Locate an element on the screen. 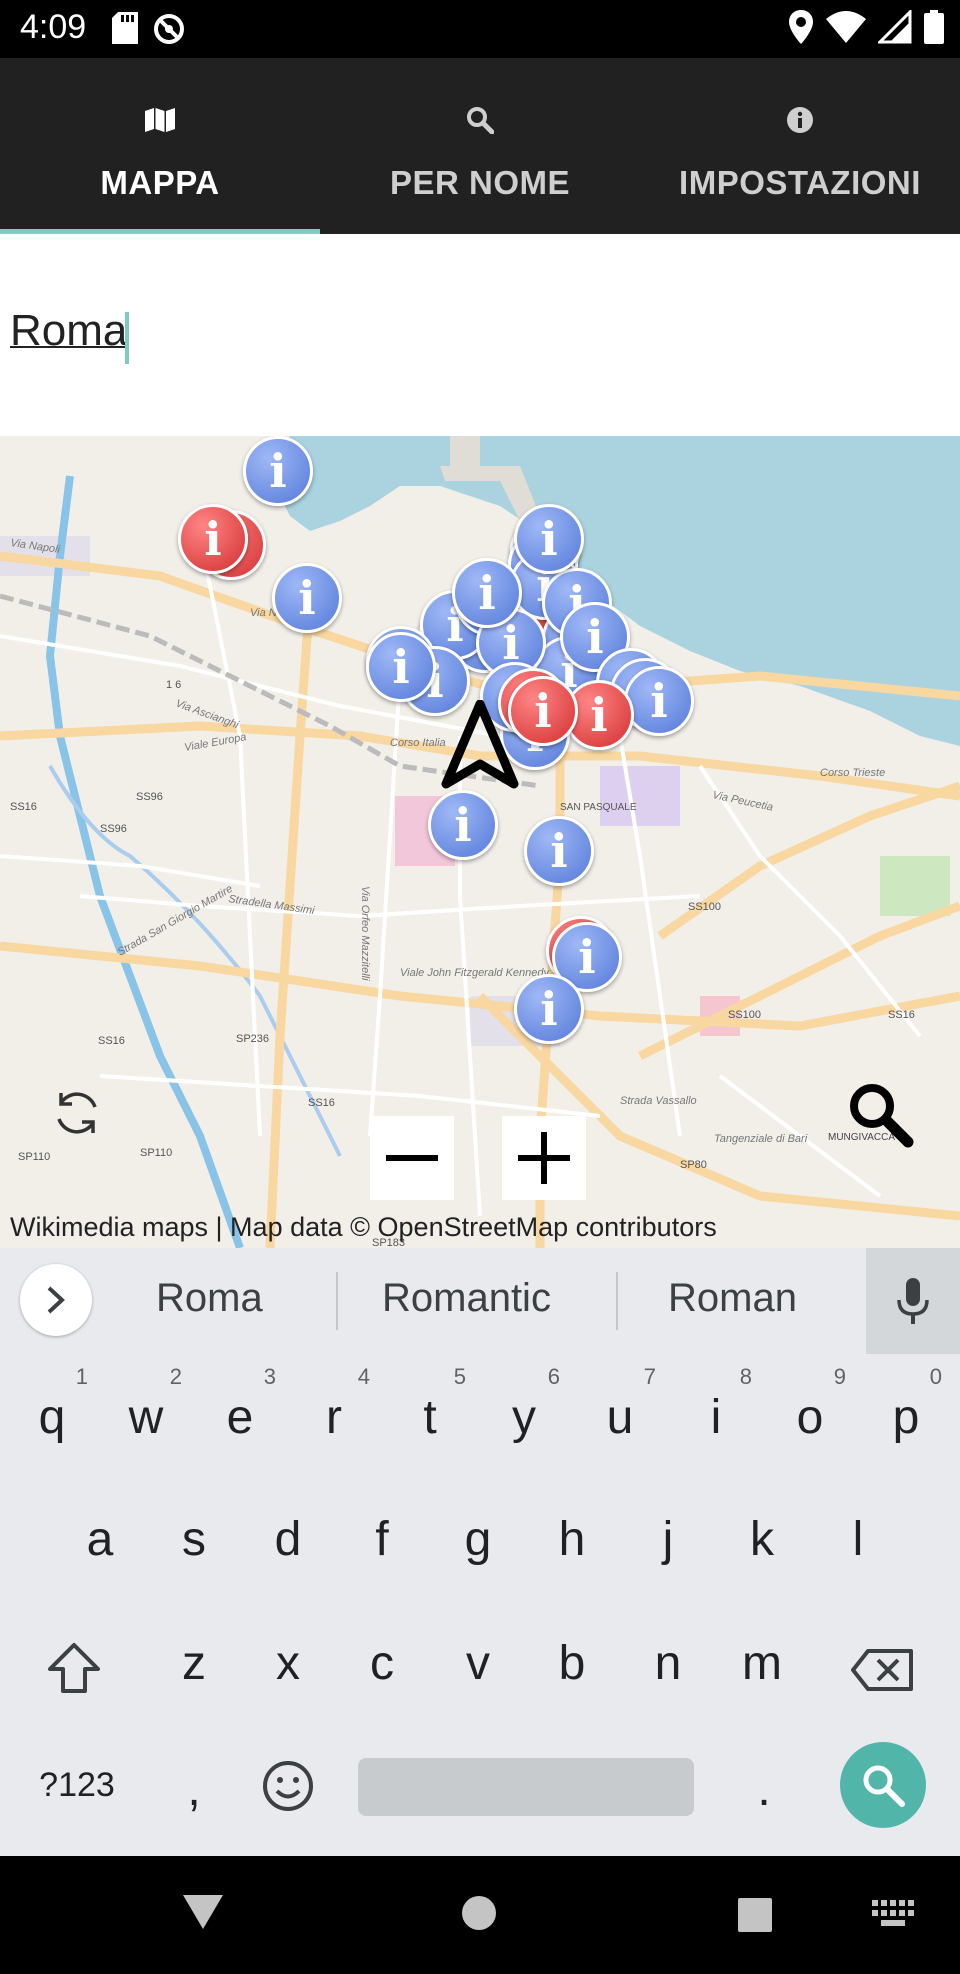  key-x: x is located at coordinates (288, 1663).